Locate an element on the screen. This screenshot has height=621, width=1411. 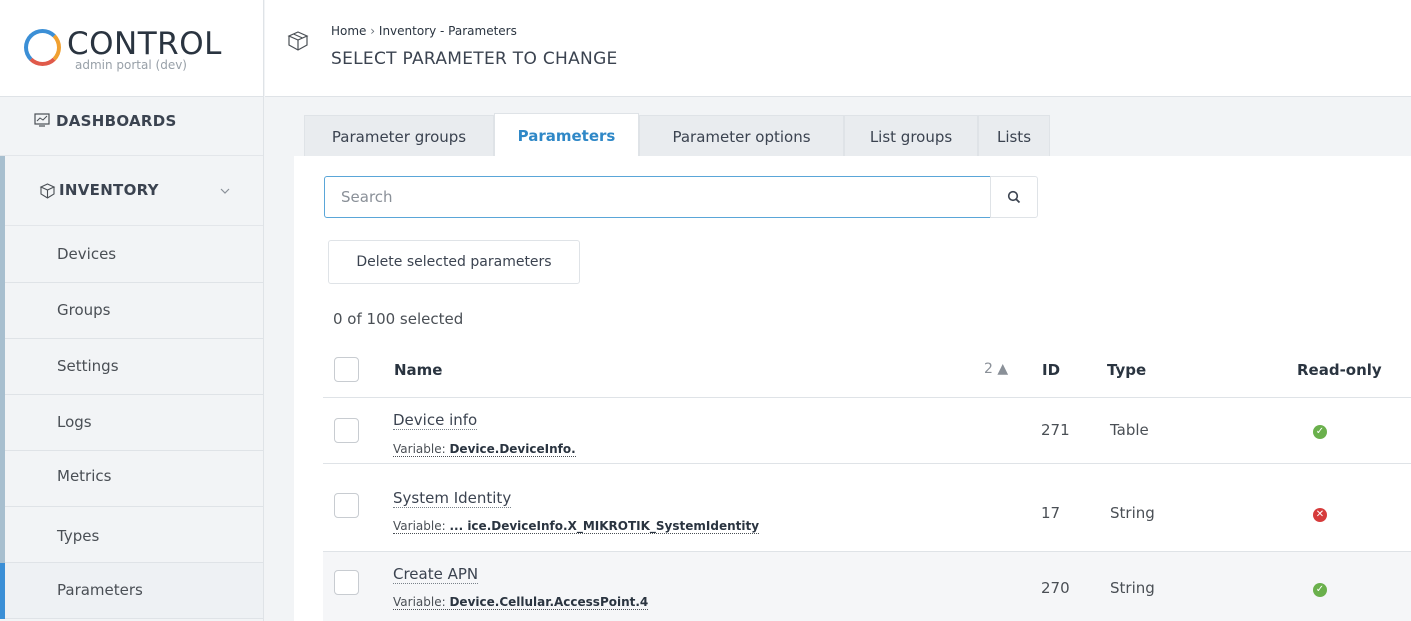
page-title: SELECT PARAMETER TO CHANGE is located at coordinates (474, 59).